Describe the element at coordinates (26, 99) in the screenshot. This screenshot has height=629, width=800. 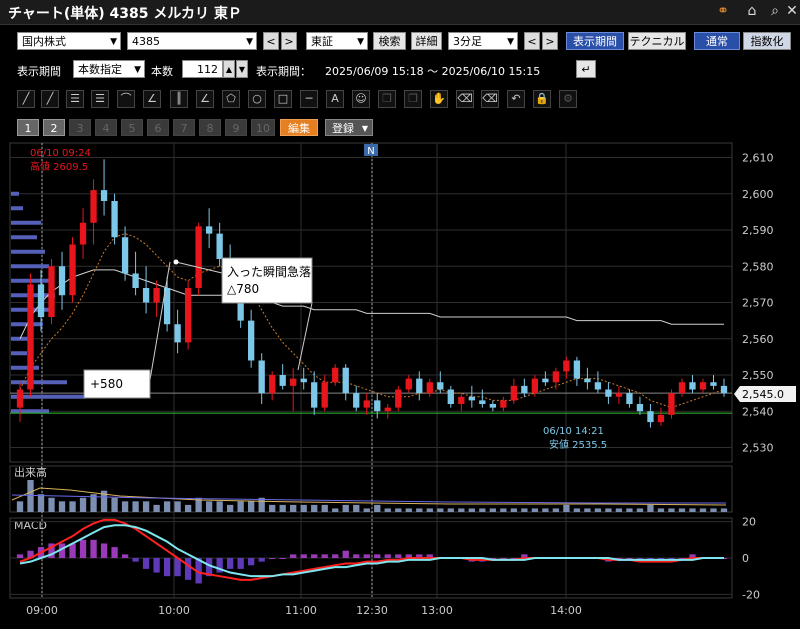
I see `line-tool-icon: ╱` at that location.